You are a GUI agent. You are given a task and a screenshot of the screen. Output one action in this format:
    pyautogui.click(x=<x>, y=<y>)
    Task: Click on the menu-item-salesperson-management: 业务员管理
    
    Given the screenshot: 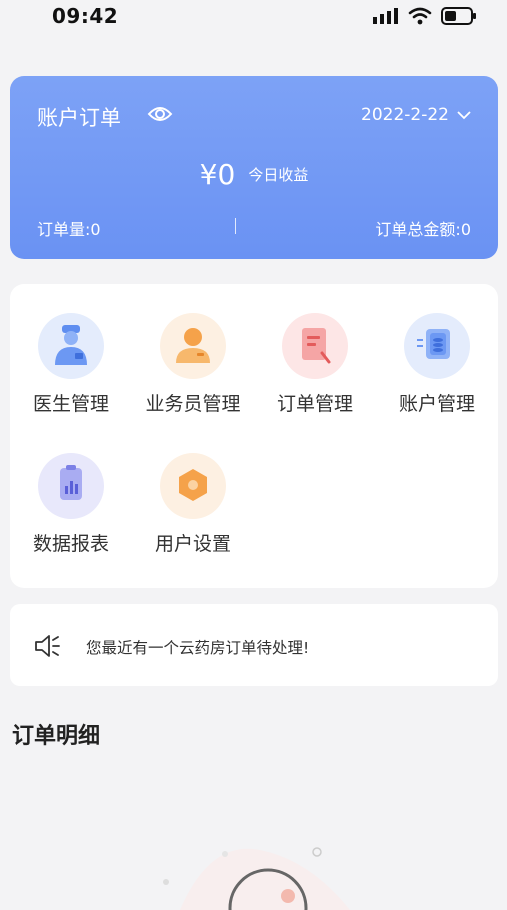 What is the action you would take?
    pyautogui.click(x=193, y=364)
    